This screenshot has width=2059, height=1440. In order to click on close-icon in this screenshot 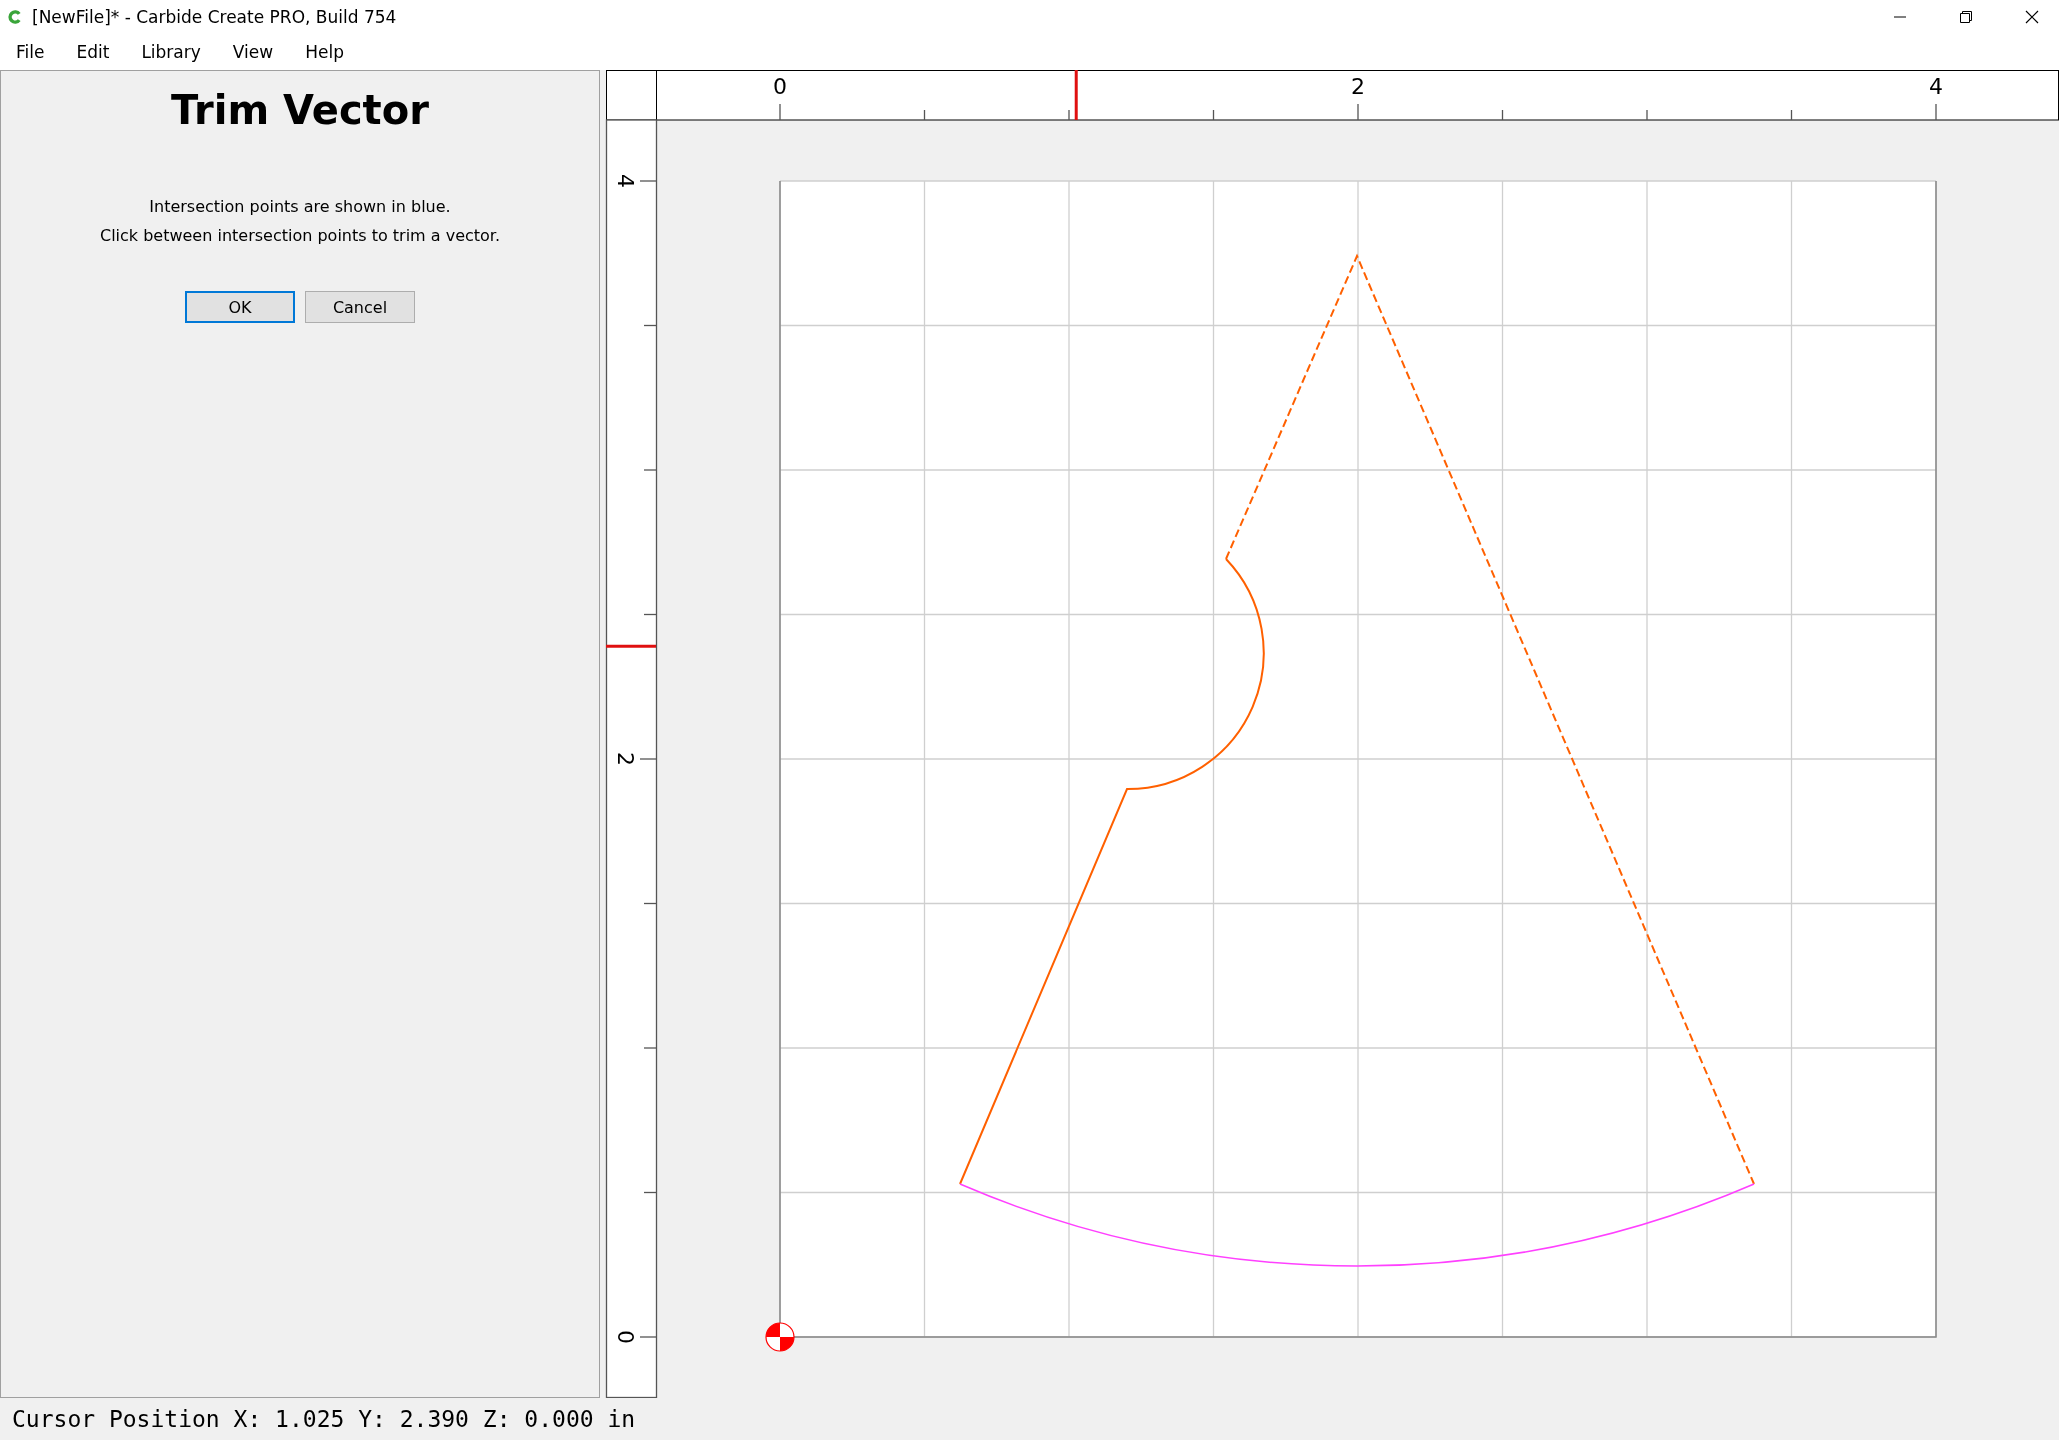, I will do `click(2032, 16)`.